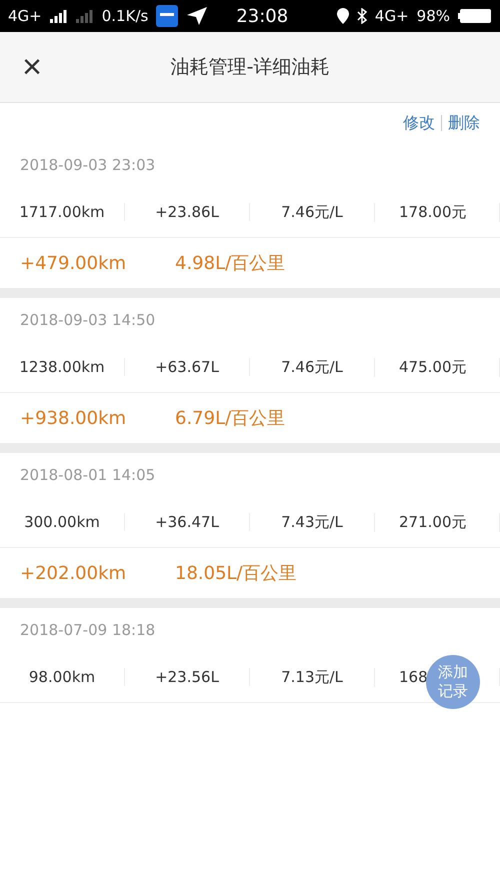 This screenshot has height=889, width=500. I want to click on record-value: +36.47L, so click(187, 522).